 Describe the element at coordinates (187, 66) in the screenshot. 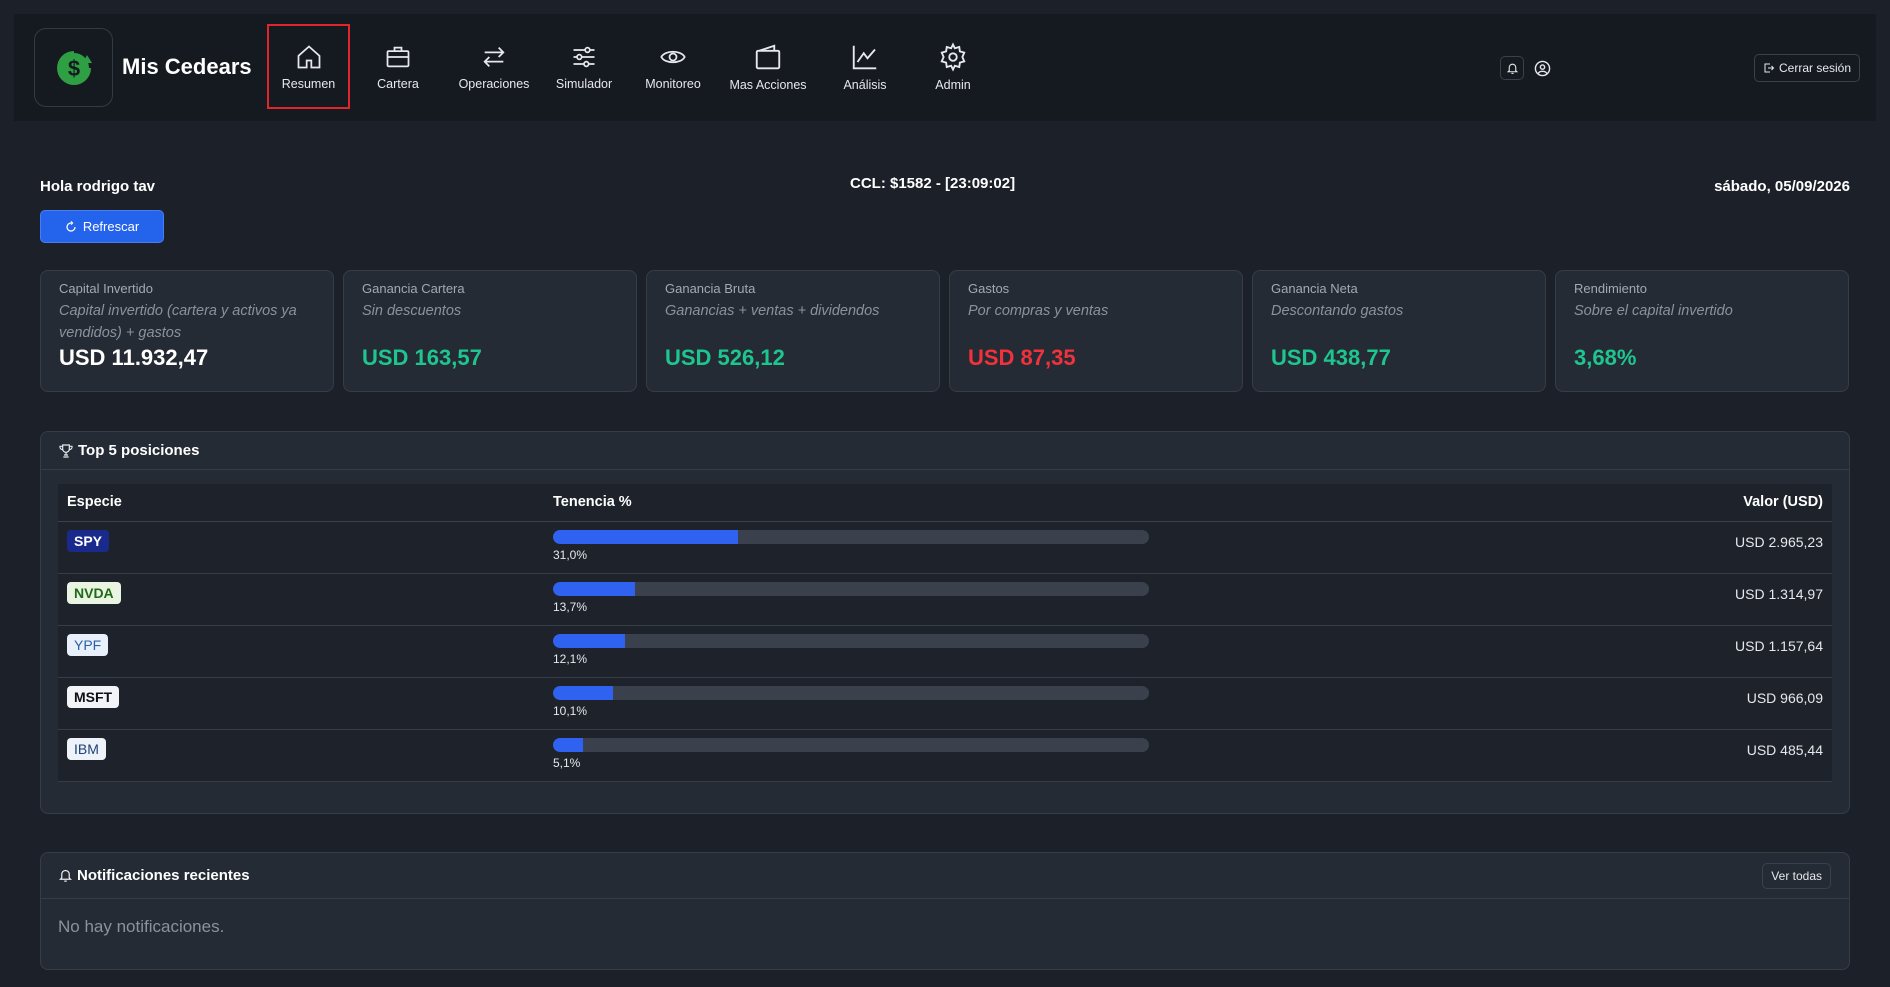

I see `brand-name: Mis Cedears` at that location.